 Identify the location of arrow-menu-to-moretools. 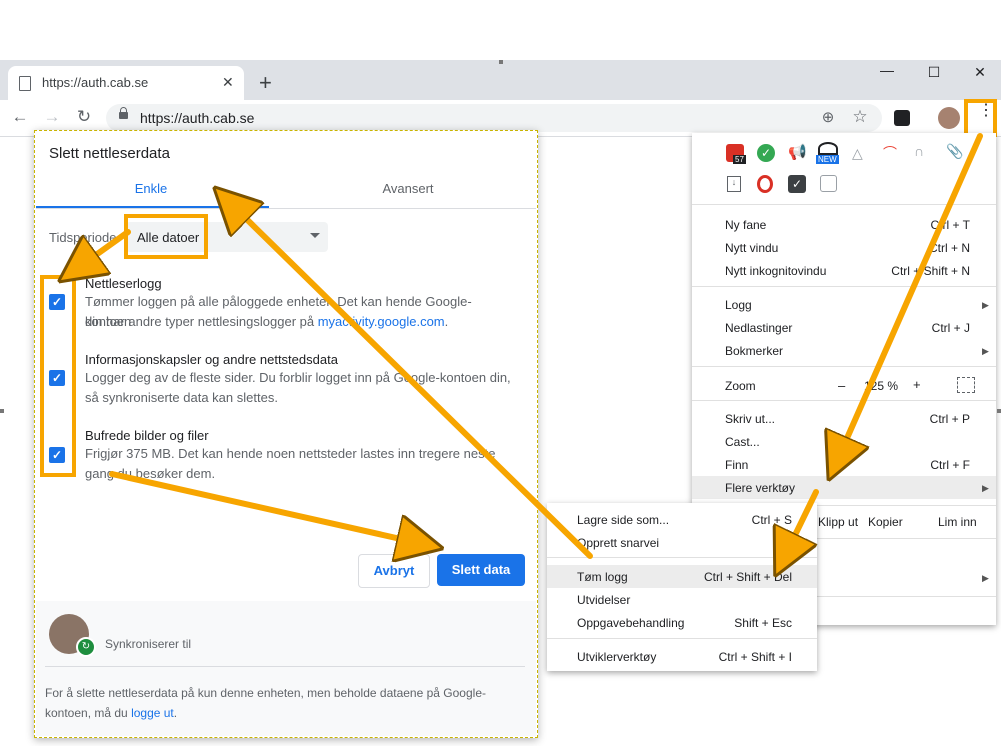
(908, 301).